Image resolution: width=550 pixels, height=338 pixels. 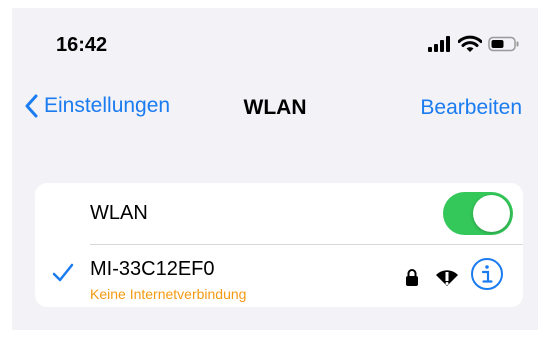 I want to click on wlan-toggle-label: WLAN, so click(x=119, y=213).